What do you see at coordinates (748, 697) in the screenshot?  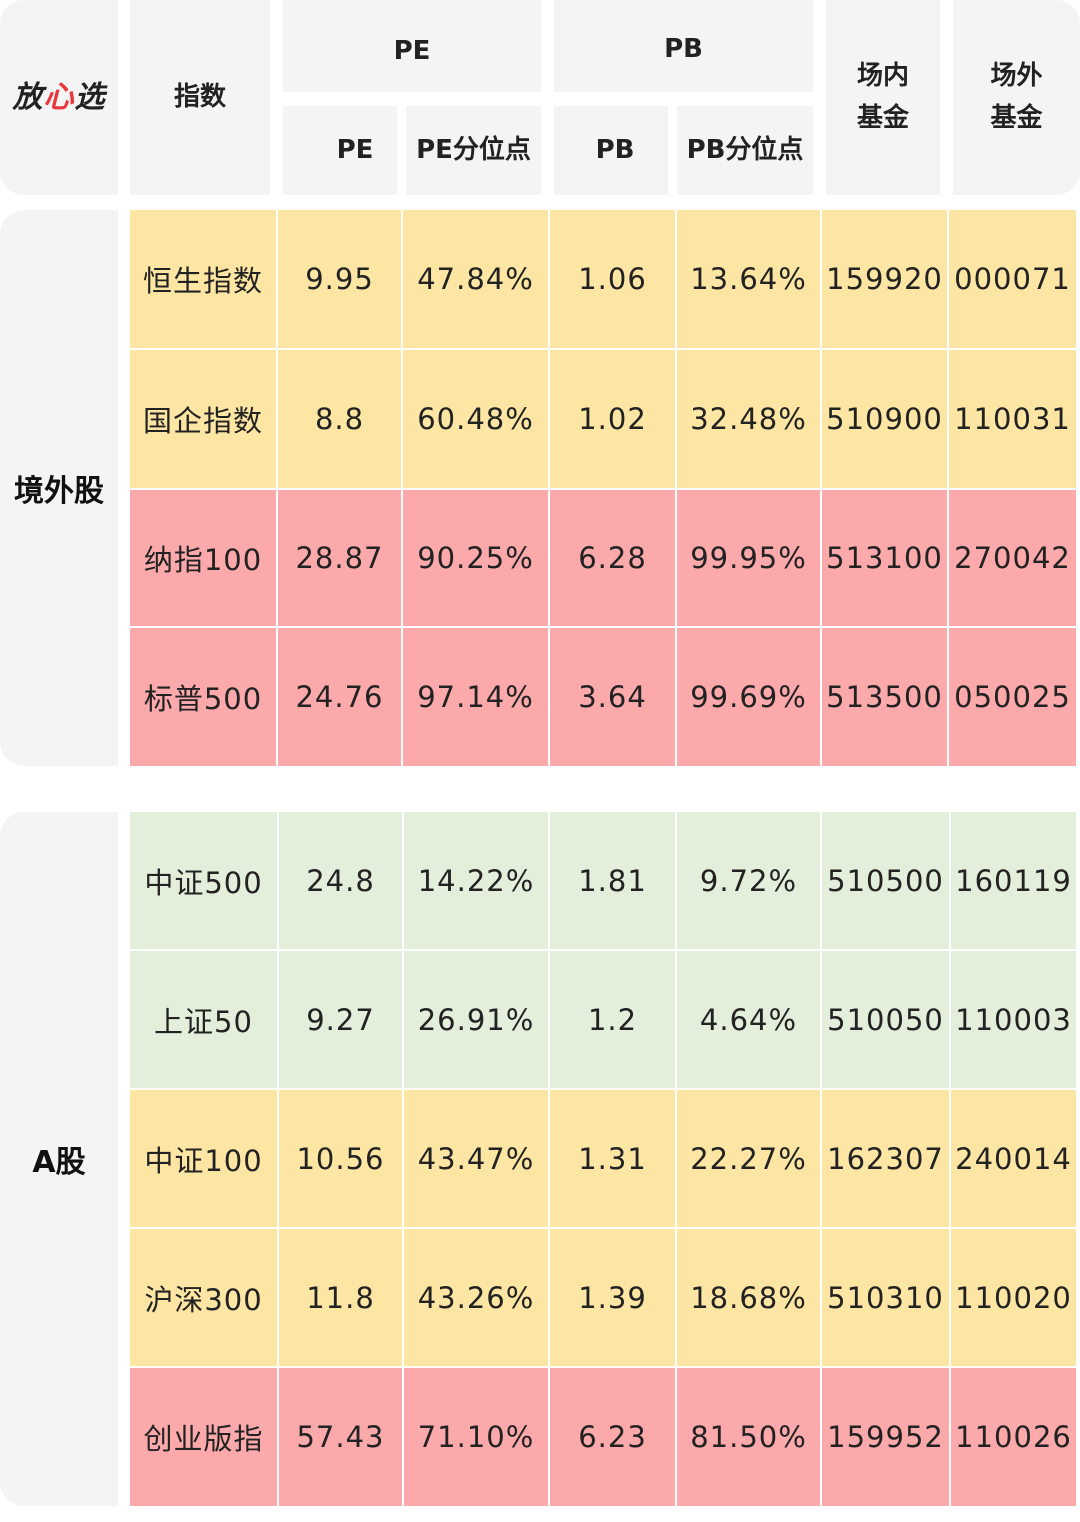 I see `cell-pb-percentile: 99.69%` at bounding box center [748, 697].